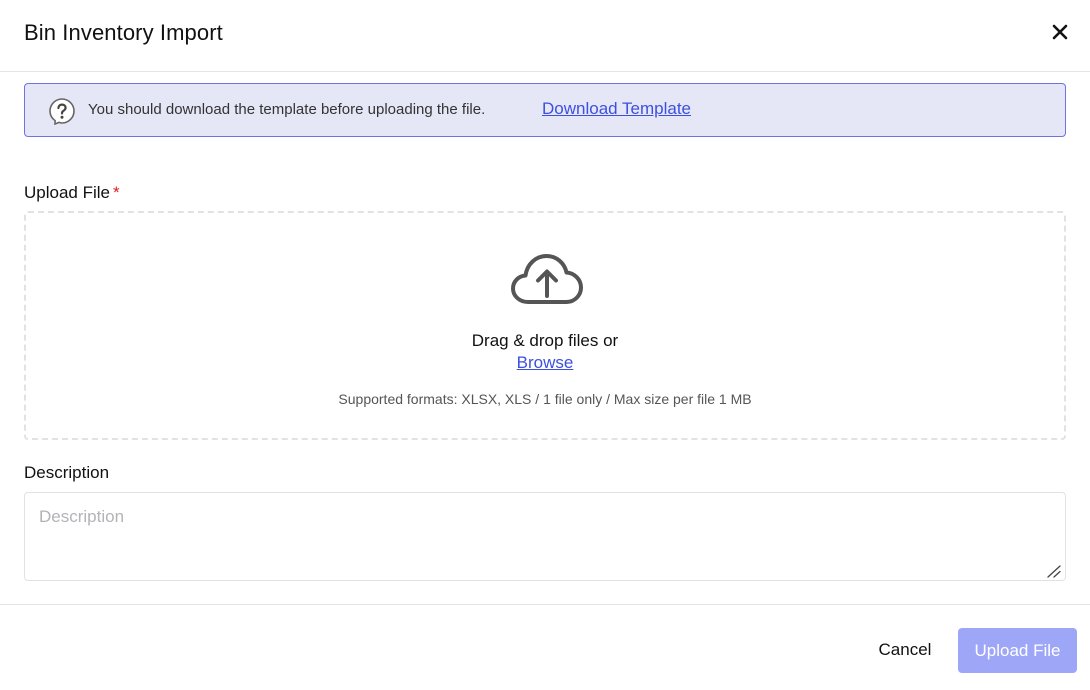 This screenshot has width=1090, height=690. What do you see at coordinates (116, 192) in the screenshot?
I see `required-marker: *` at bounding box center [116, 192].